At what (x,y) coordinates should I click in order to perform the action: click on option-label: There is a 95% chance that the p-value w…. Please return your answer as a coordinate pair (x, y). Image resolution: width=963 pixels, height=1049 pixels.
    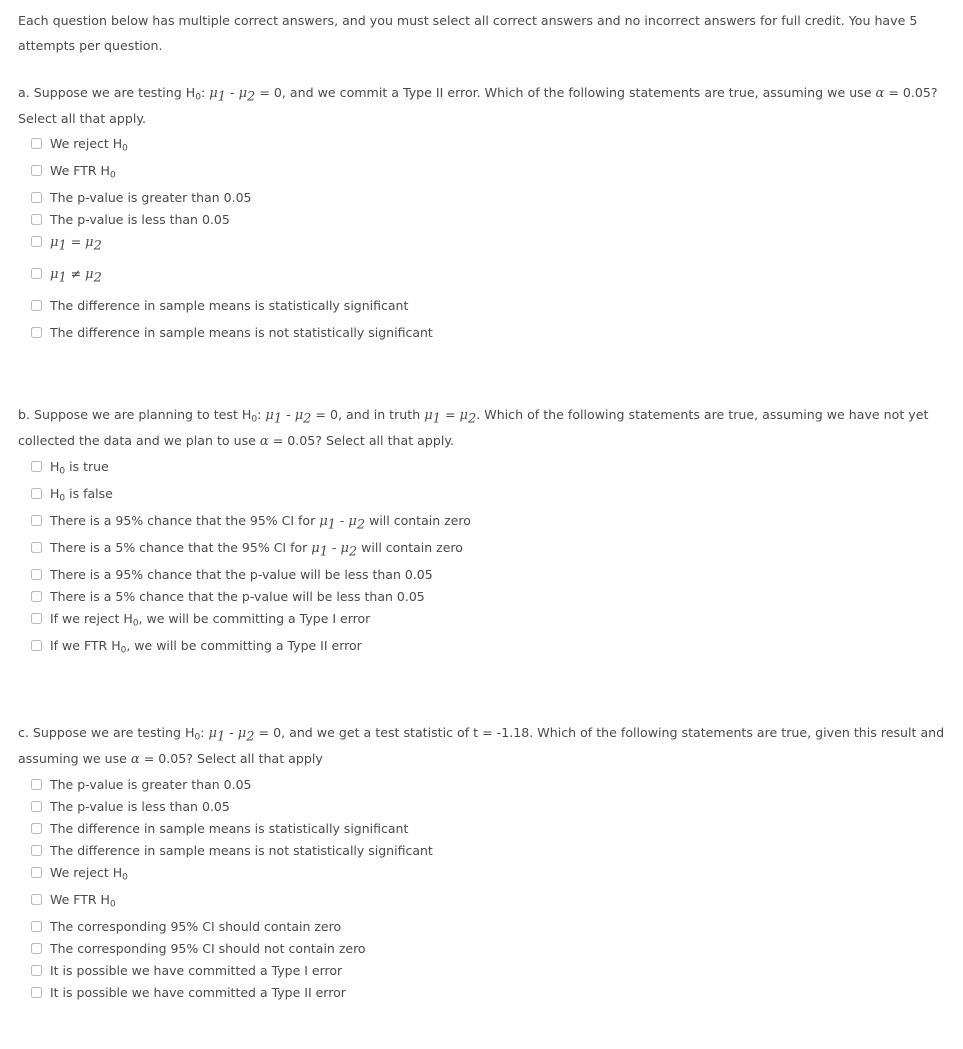
    Looking at the image, I should click on (241, 574).